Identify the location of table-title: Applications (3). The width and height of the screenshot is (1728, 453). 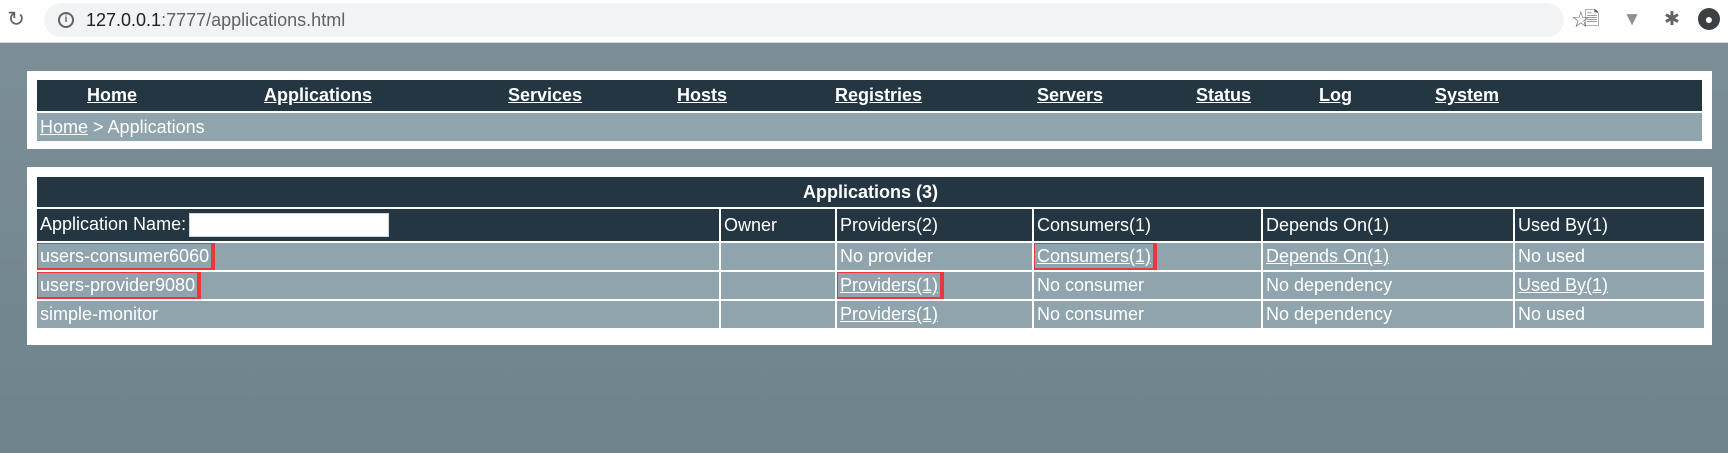
(871, 192).